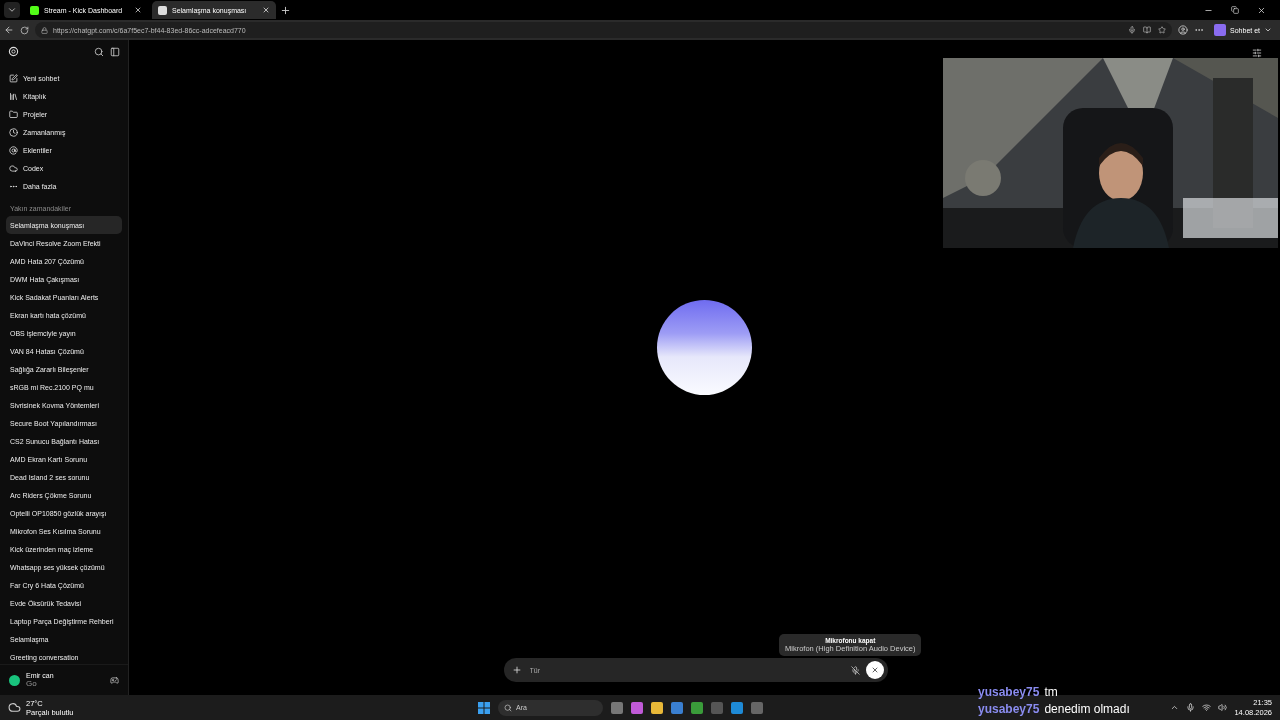  What do you see at coordinates (1257, 53) in the screenshot?
I see `settings-icon` at bounding box center [1257, 53].